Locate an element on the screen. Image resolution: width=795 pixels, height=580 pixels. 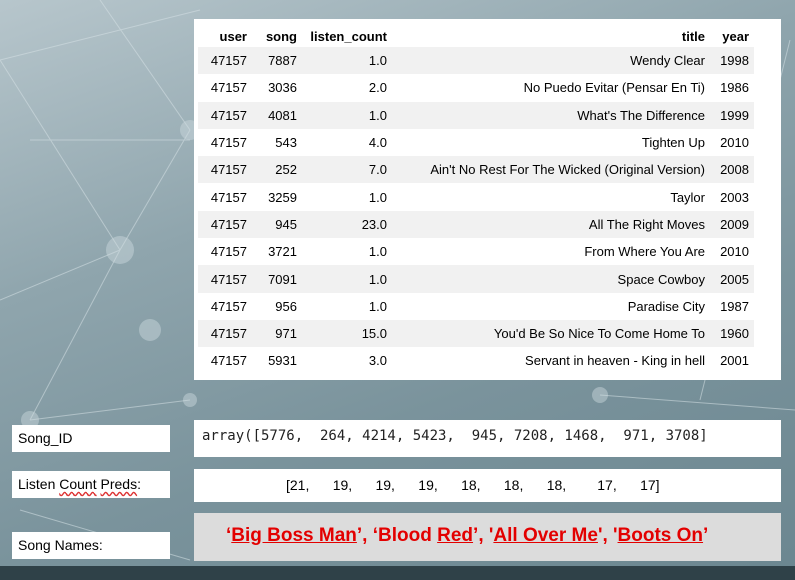
song-name-2b: Red is located at coordinates (455, 535).